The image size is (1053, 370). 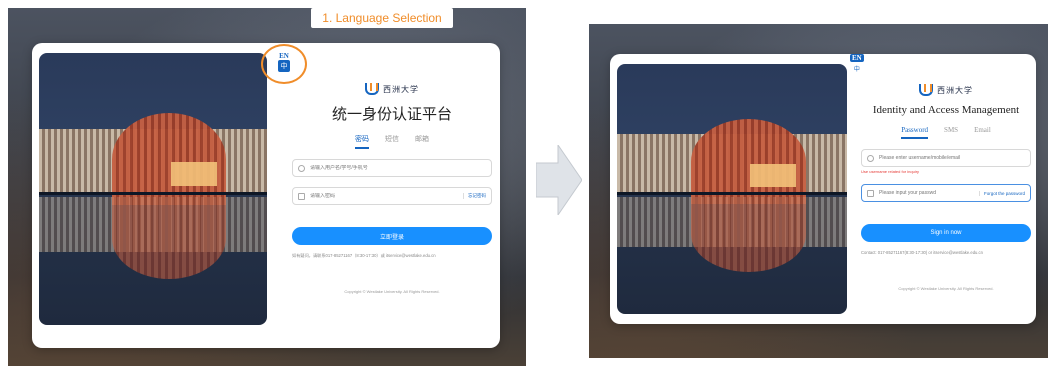 I want to click on tab-email: 邮箱, so click(x=422, y=141).